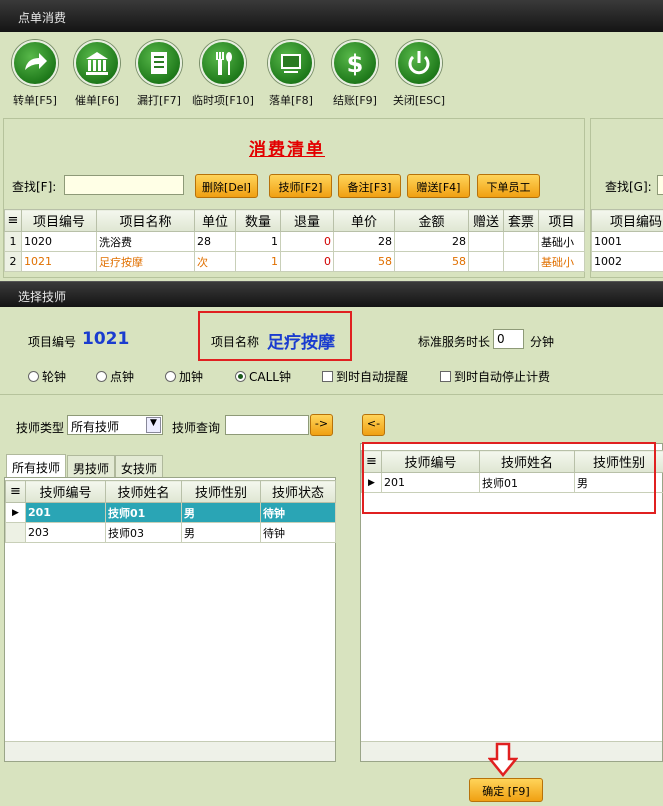  Describe the element at coordinates (153, 425) in the screenshot. I see `chevron-down-icon: ▼` at that location.